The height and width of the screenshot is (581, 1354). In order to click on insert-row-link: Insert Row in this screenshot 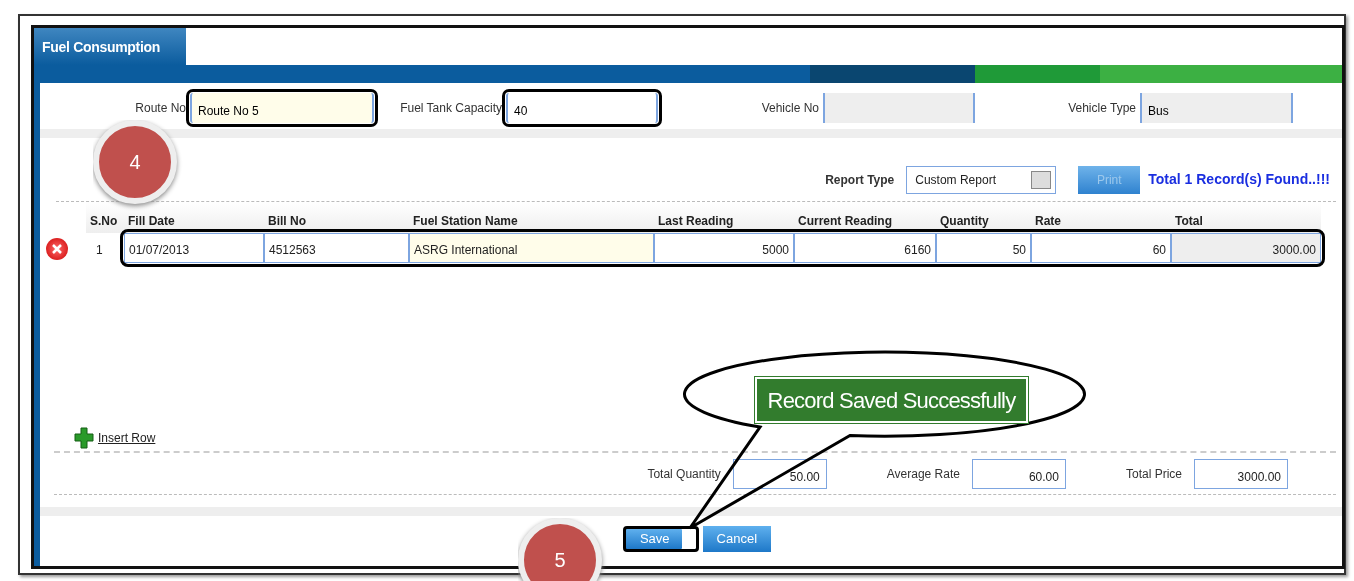, I will do `click(127, 438)`.